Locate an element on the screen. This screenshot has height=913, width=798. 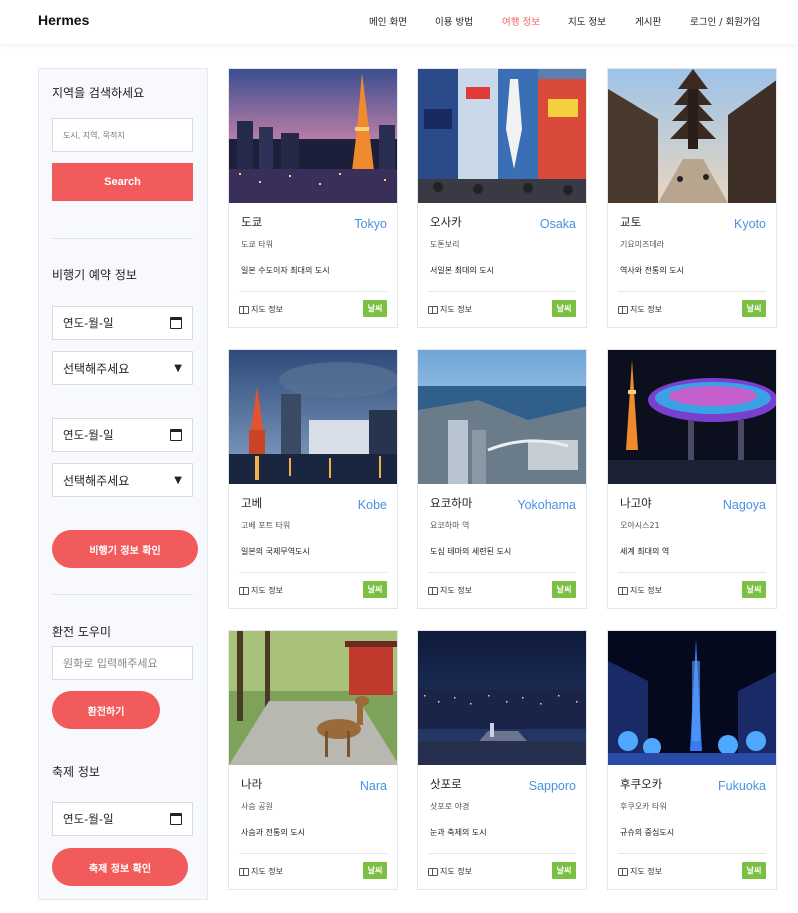
city-photo-sapporo-night-view is located at coordinates (502, 698).